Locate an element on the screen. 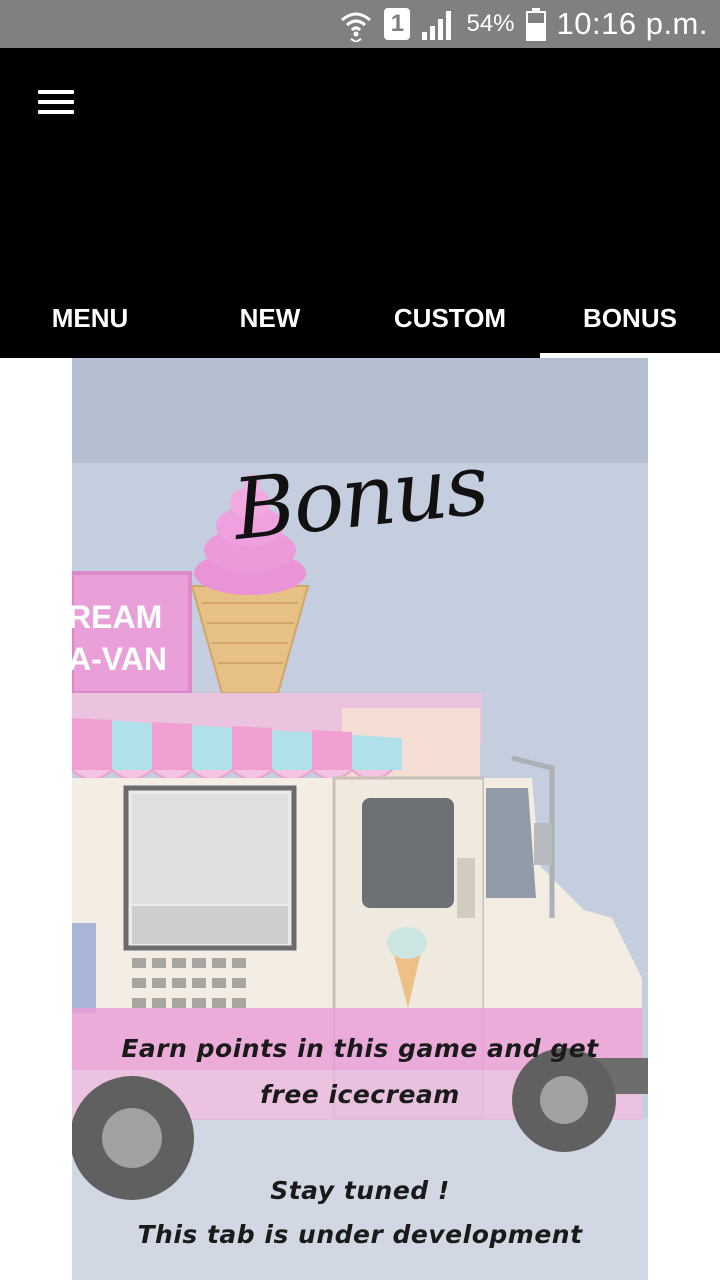  battery-percent: 54% is located at coordinates (490, 23).